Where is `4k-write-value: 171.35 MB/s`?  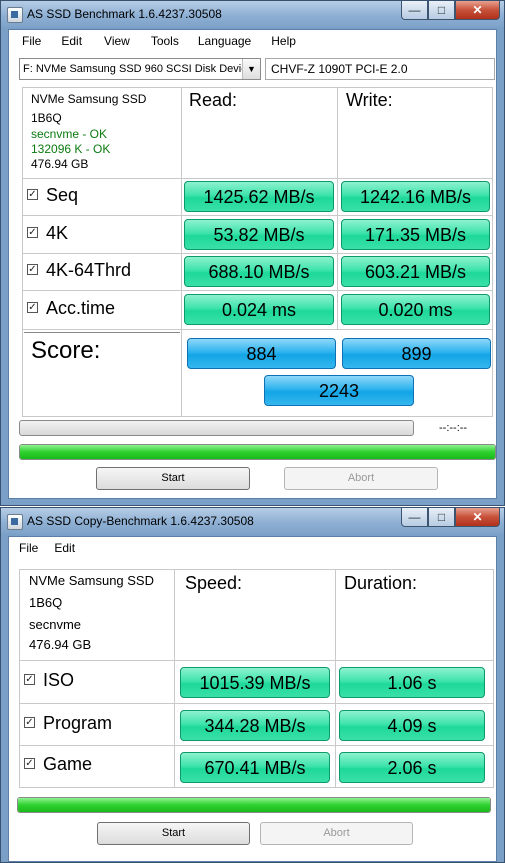 4k-write-value: 171.35 MB/s is located at coordinates (415, 234).